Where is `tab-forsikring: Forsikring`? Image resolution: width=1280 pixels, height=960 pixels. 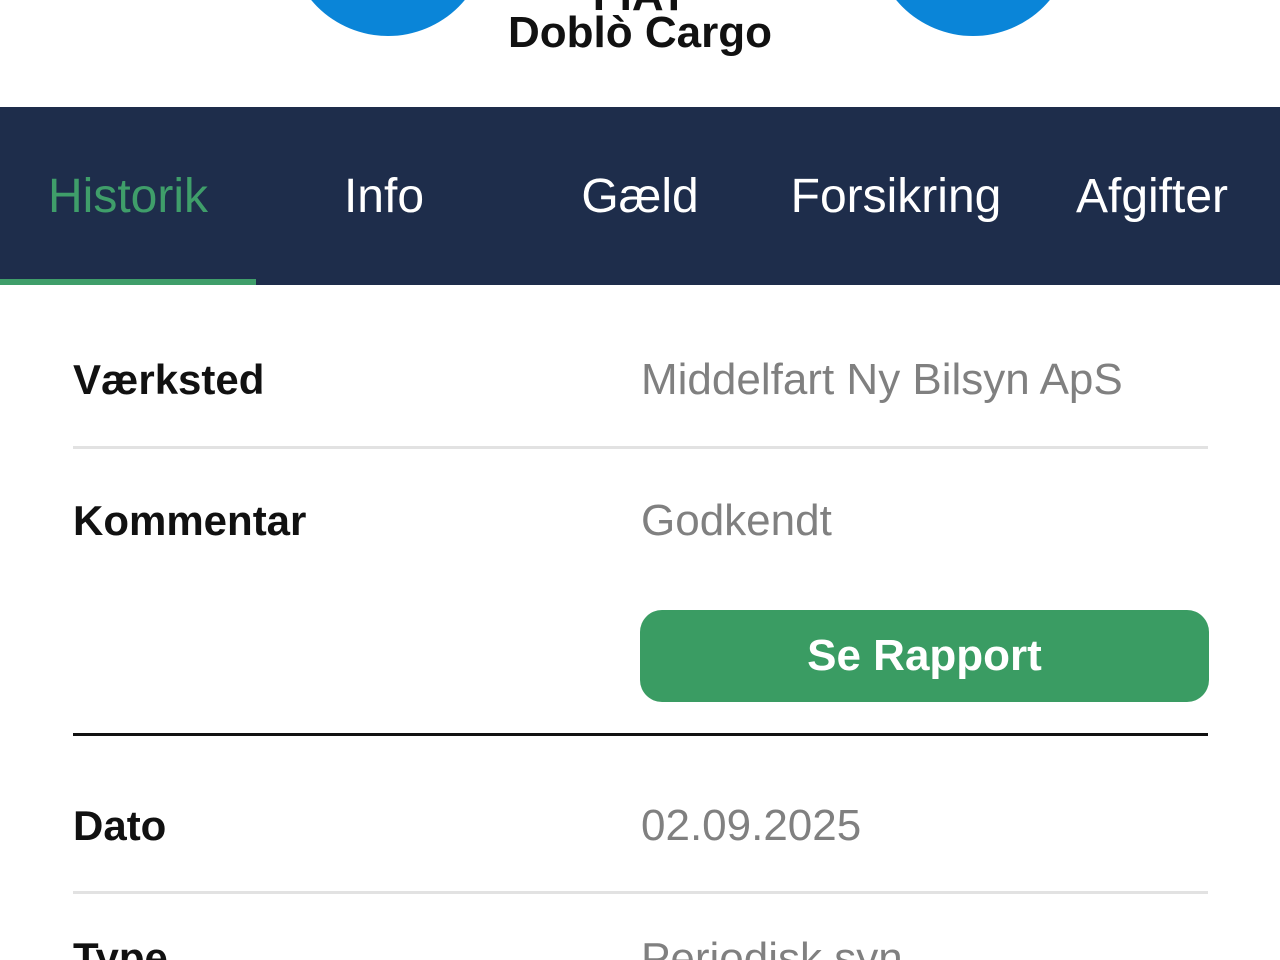 tab-forsikring: Forsikring is located at coordinates (896, 196).